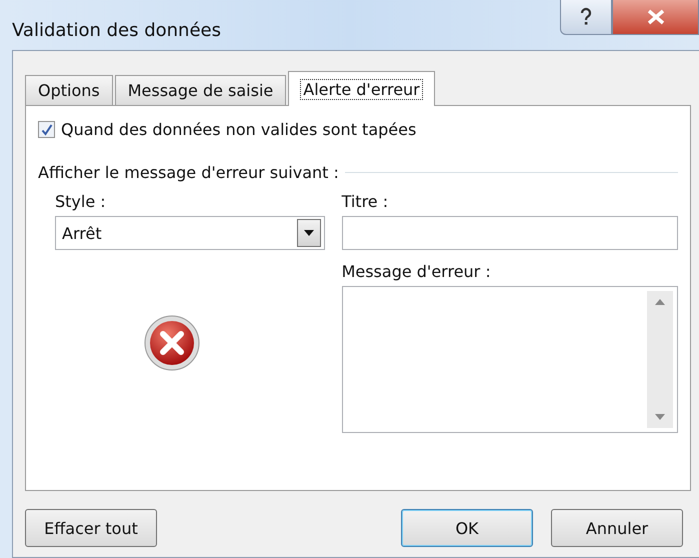 The image size is (699, 558). Describe the element at coordinates (510, 359) in the screenshot. I see `message-field` at that location.